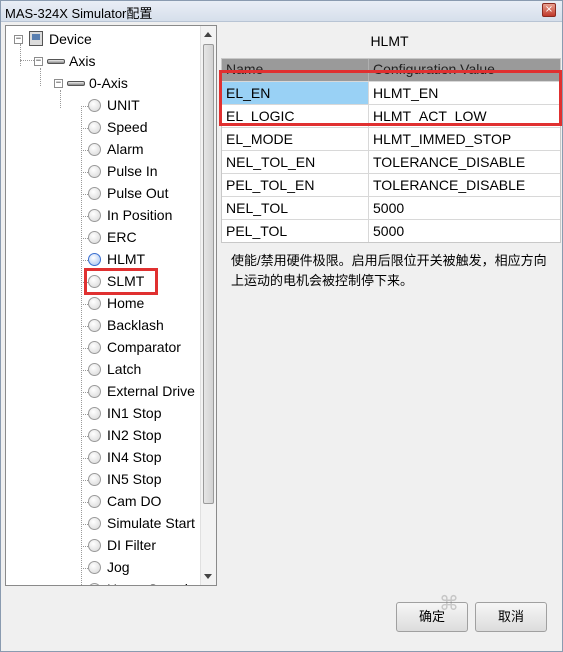  What do you see at coordinates (134, 501) in the screenshot?
I see `tree-item-label: Cam DO` at bounding box center [134, 501].